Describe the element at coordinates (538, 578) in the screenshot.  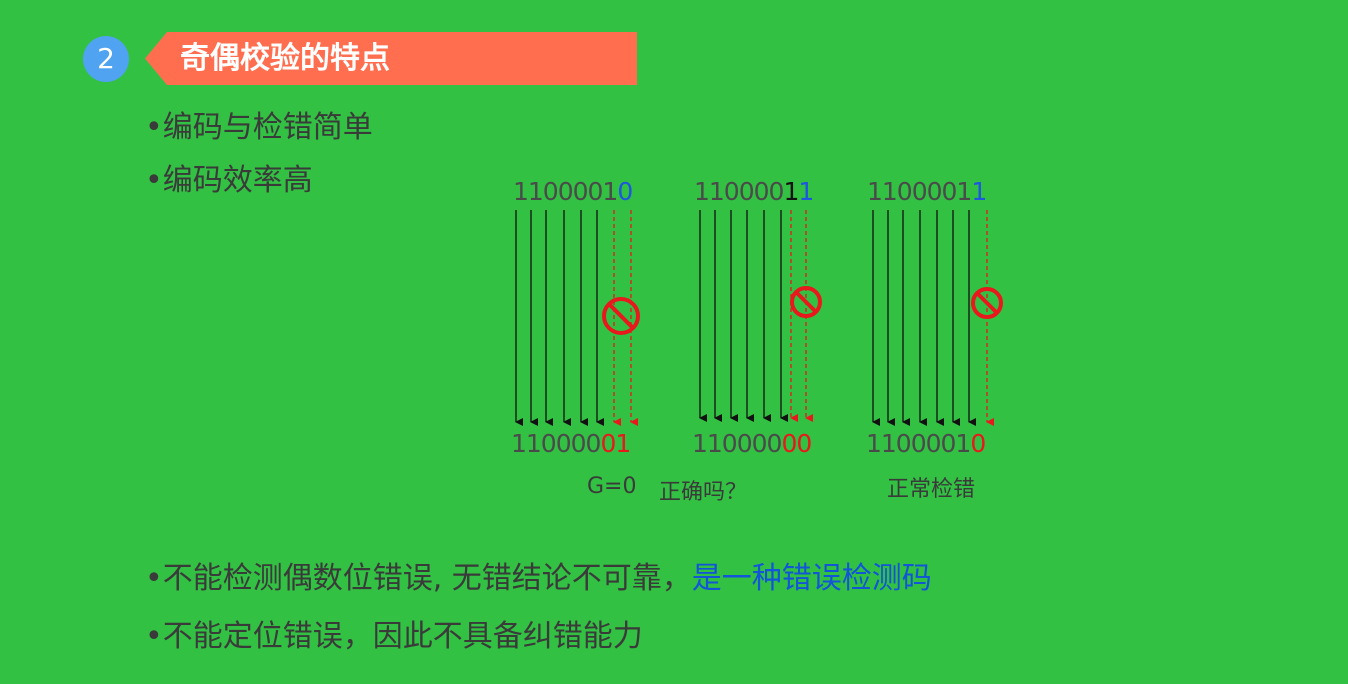
I see `bullet-even-errors: •不能检测偶数位错误, 无错结论不可靠，是一种错误检测码` at that location.